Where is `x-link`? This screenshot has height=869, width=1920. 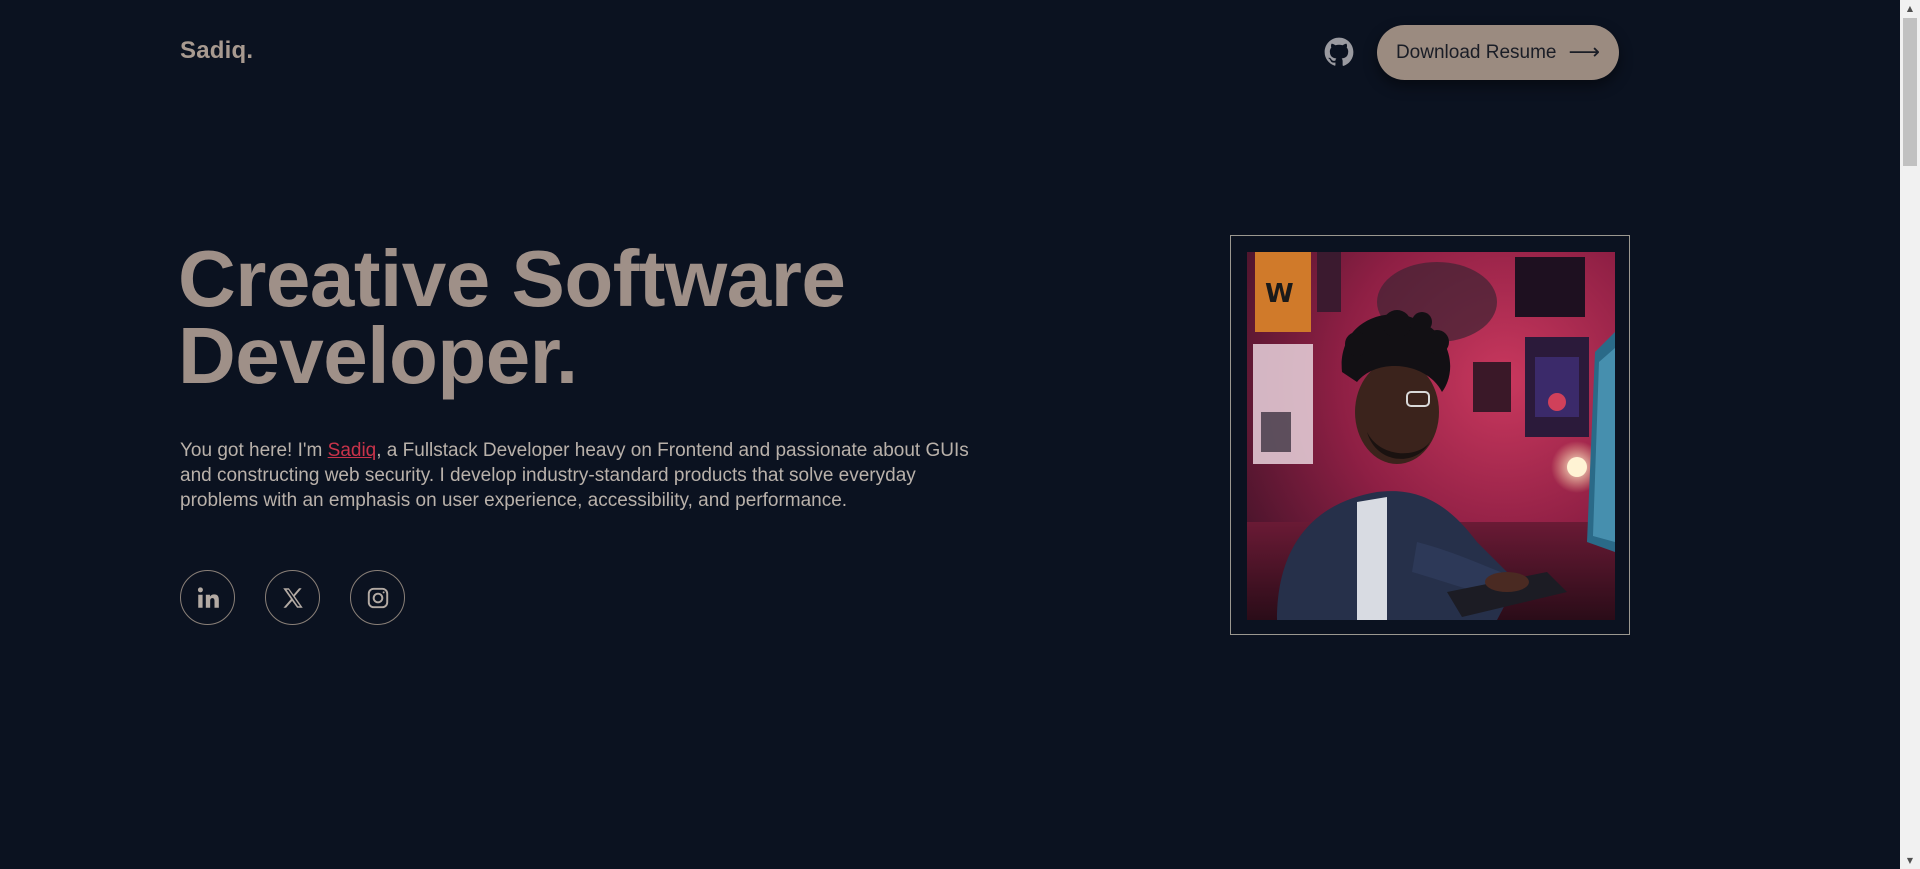 x-link is located at coordinates (292, 597).